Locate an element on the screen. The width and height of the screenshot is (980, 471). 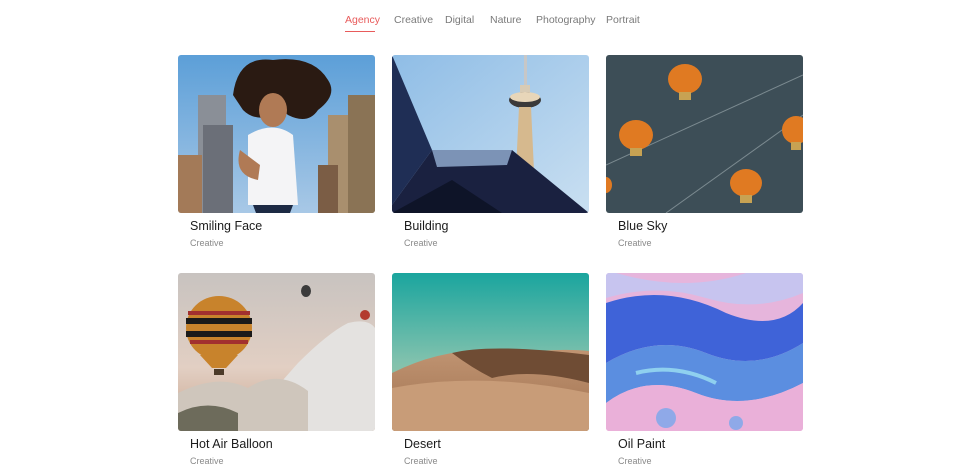
card-title: Blue Sky is located at coordinates (642, 226).